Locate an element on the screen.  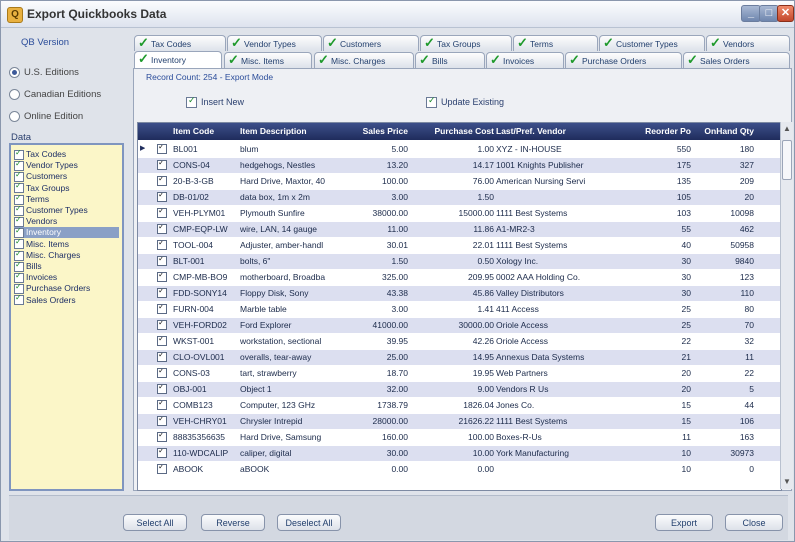
cell-onhand-qty: 123 is located at coordinates (725, 277).